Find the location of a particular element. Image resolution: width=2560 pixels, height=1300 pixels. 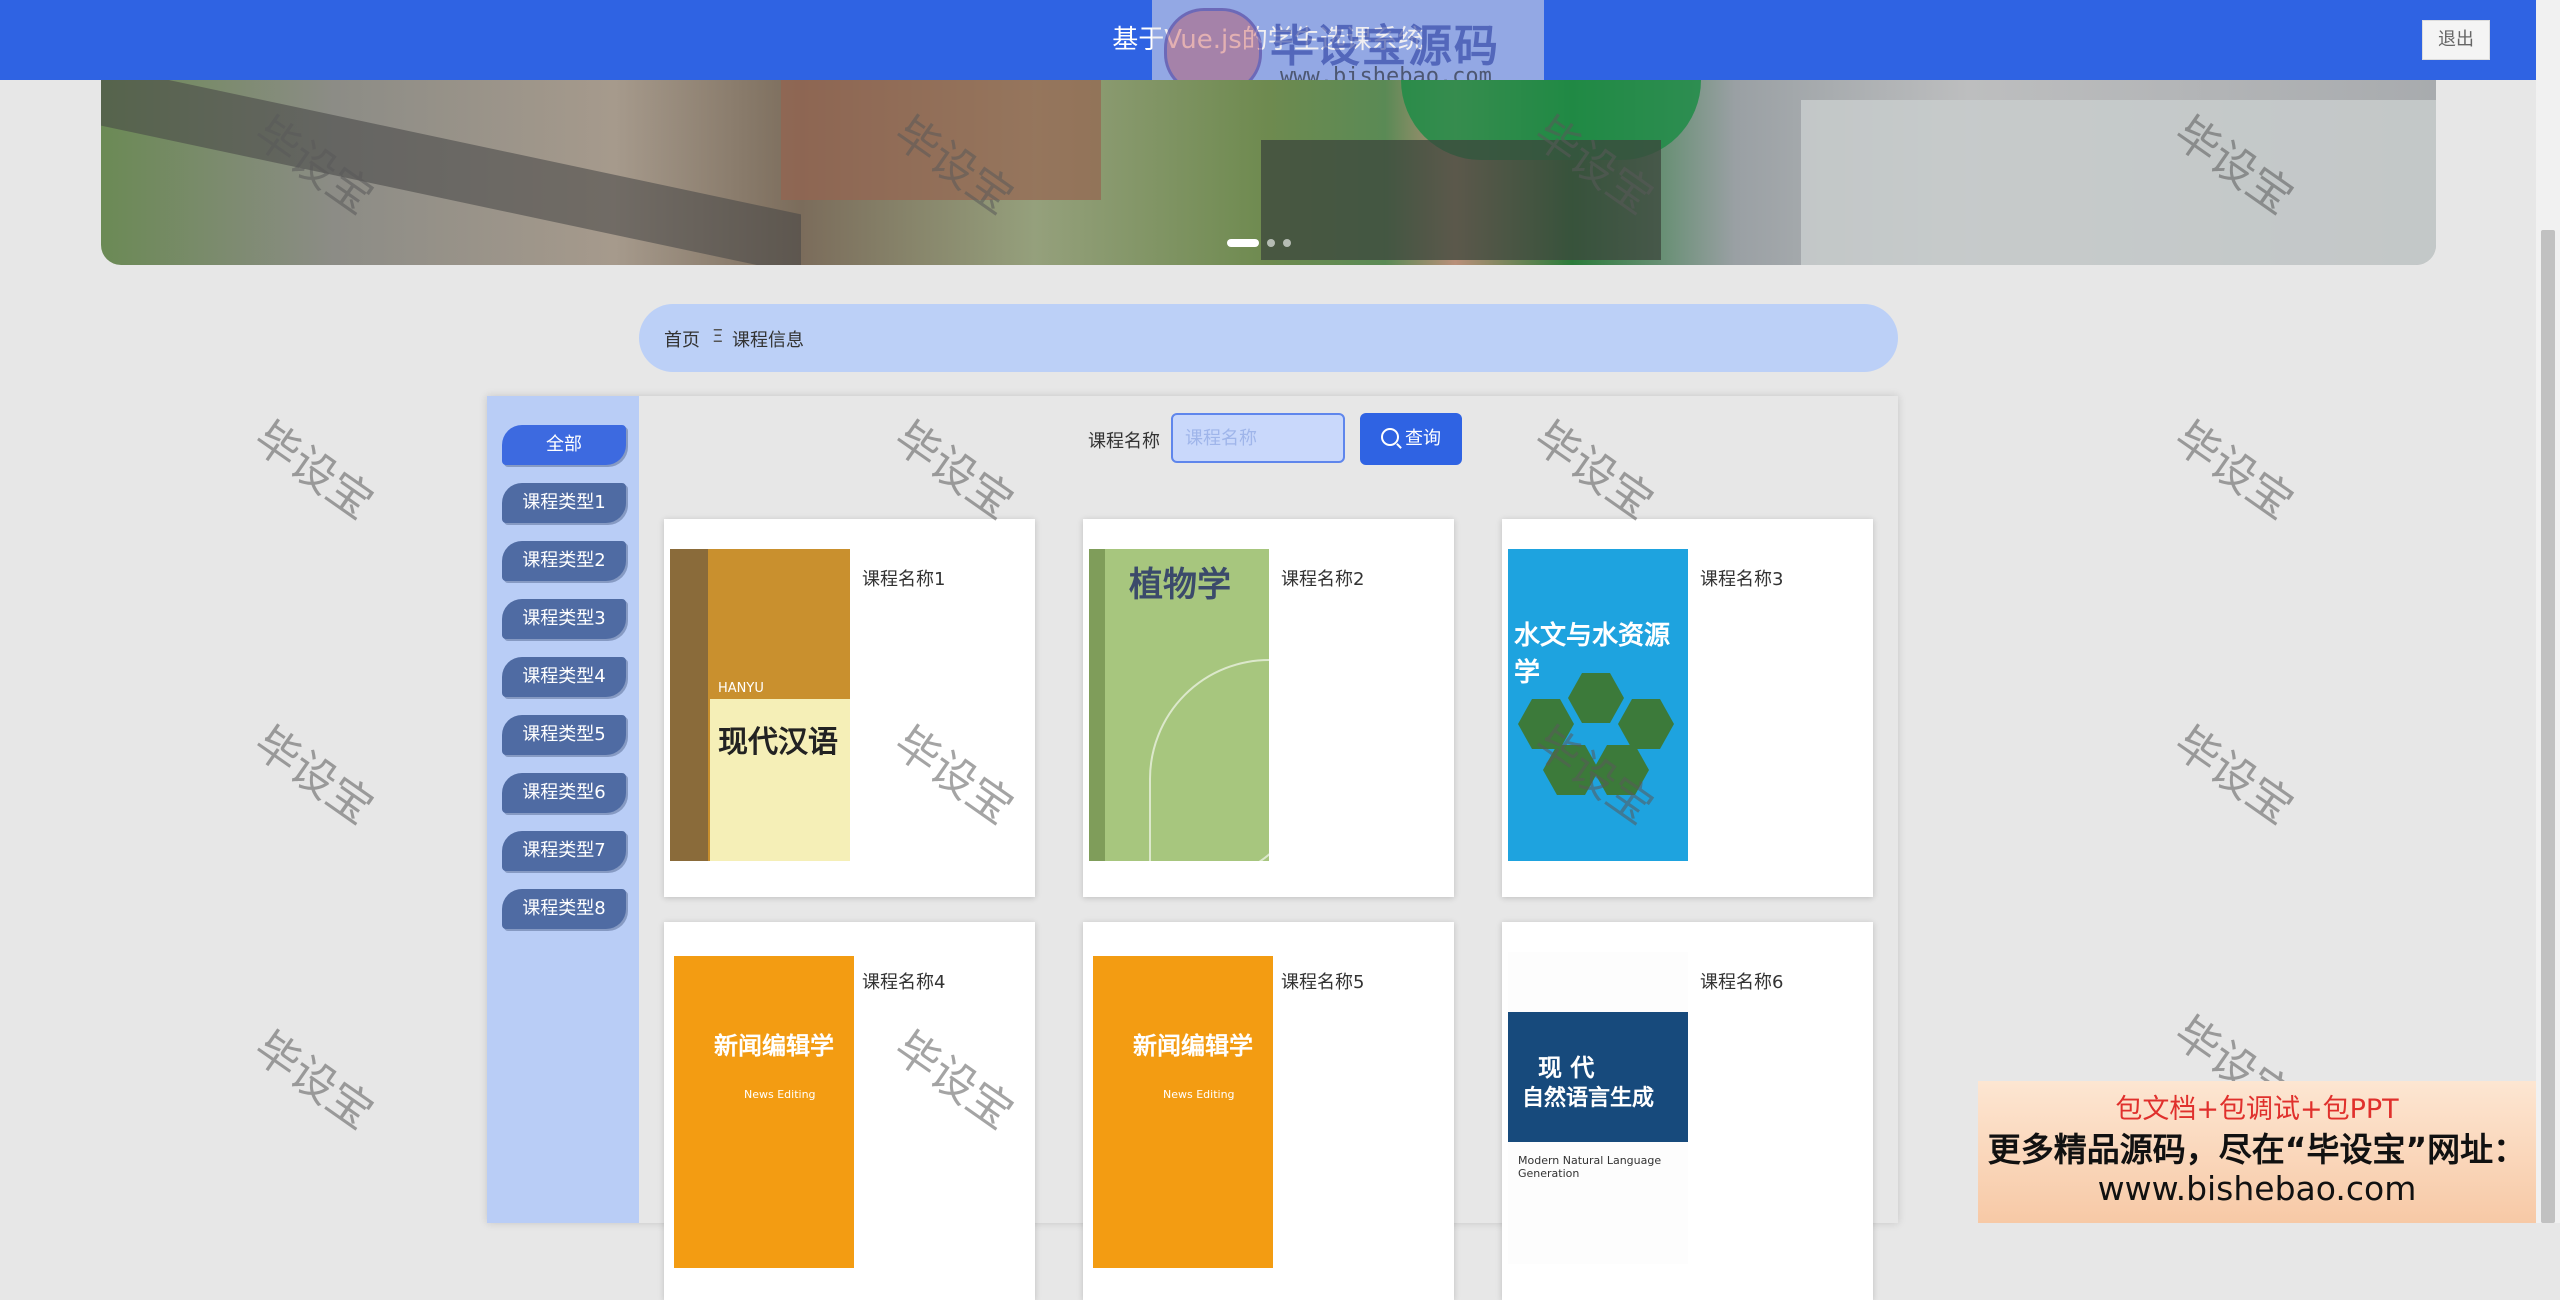

search-button: 查询 is located at coordinates (1411, 439).